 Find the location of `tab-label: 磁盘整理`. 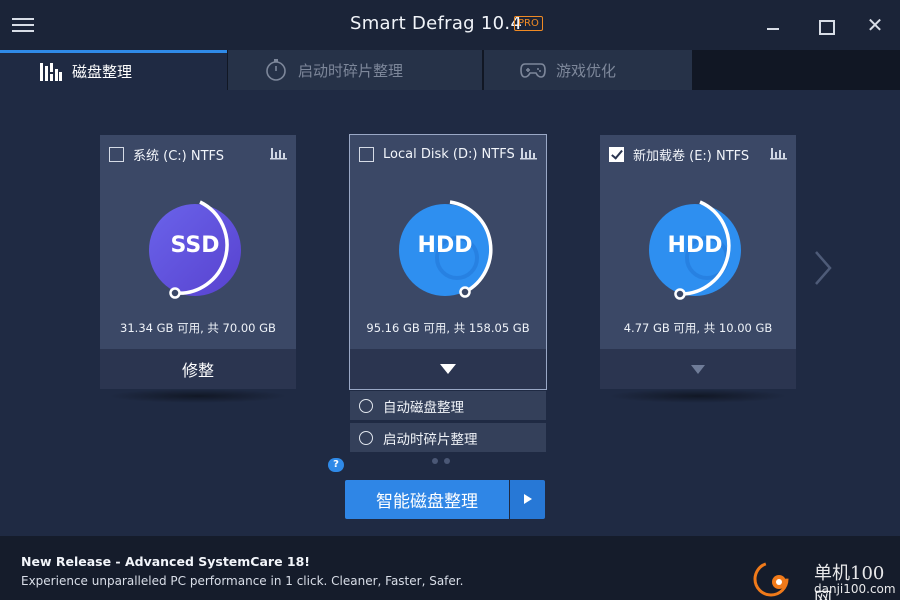

tab-label: 磁盘整理 is located at coordinates (102, 72).